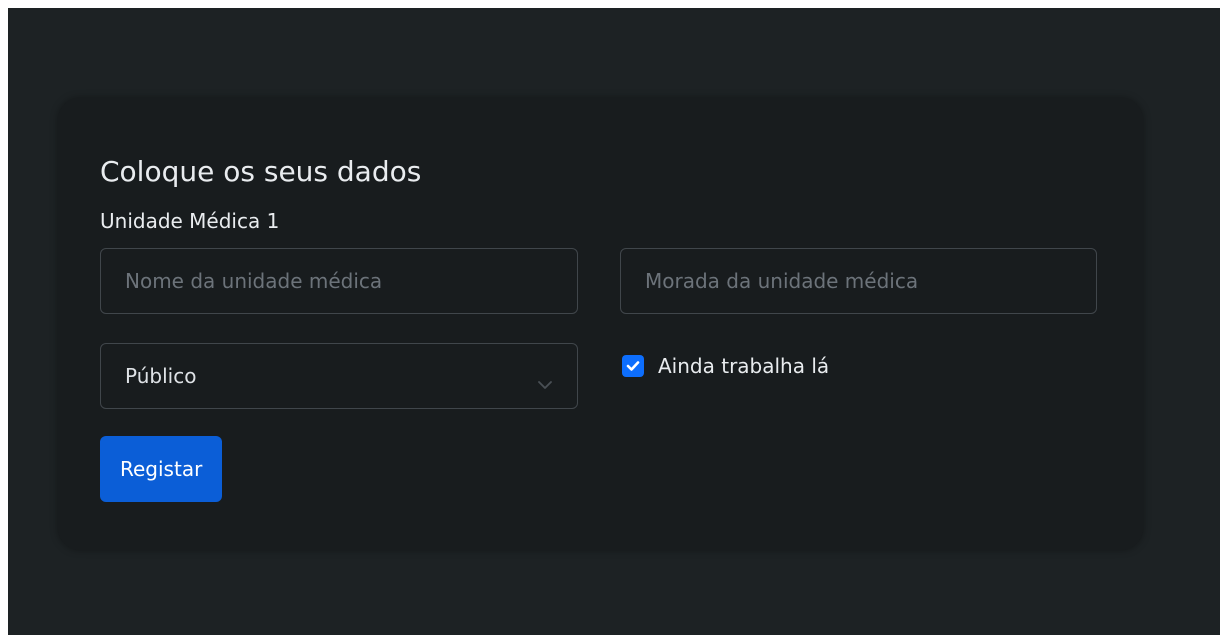  I want to click on still-works-checkbox, so click(633, 366).